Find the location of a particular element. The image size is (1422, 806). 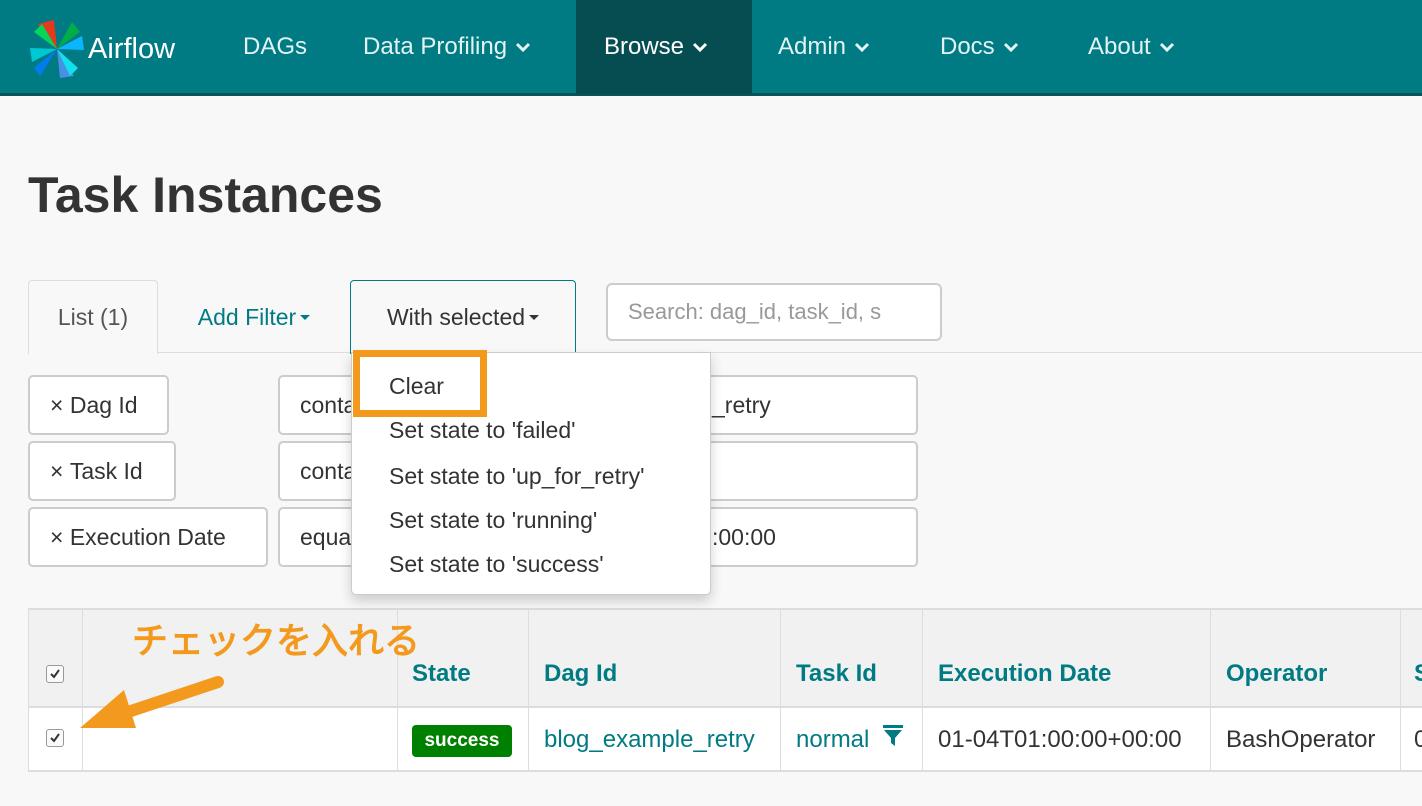

tab-add-filter: Add Filter is located at coordinates (254, 317).